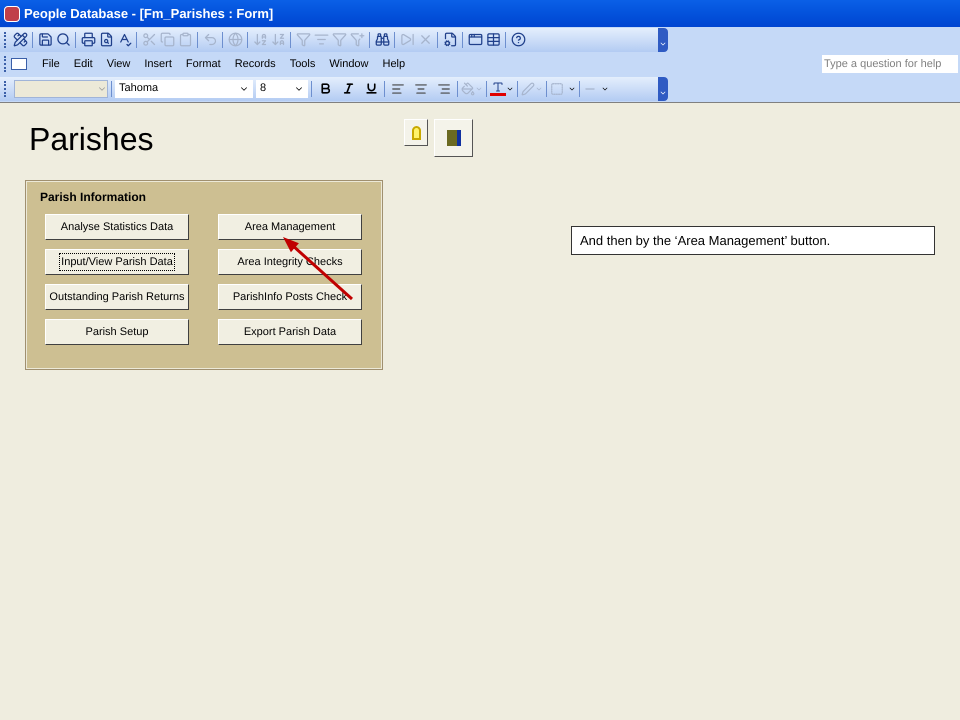  I want to click on menu-item: Window, so click(349, 64).